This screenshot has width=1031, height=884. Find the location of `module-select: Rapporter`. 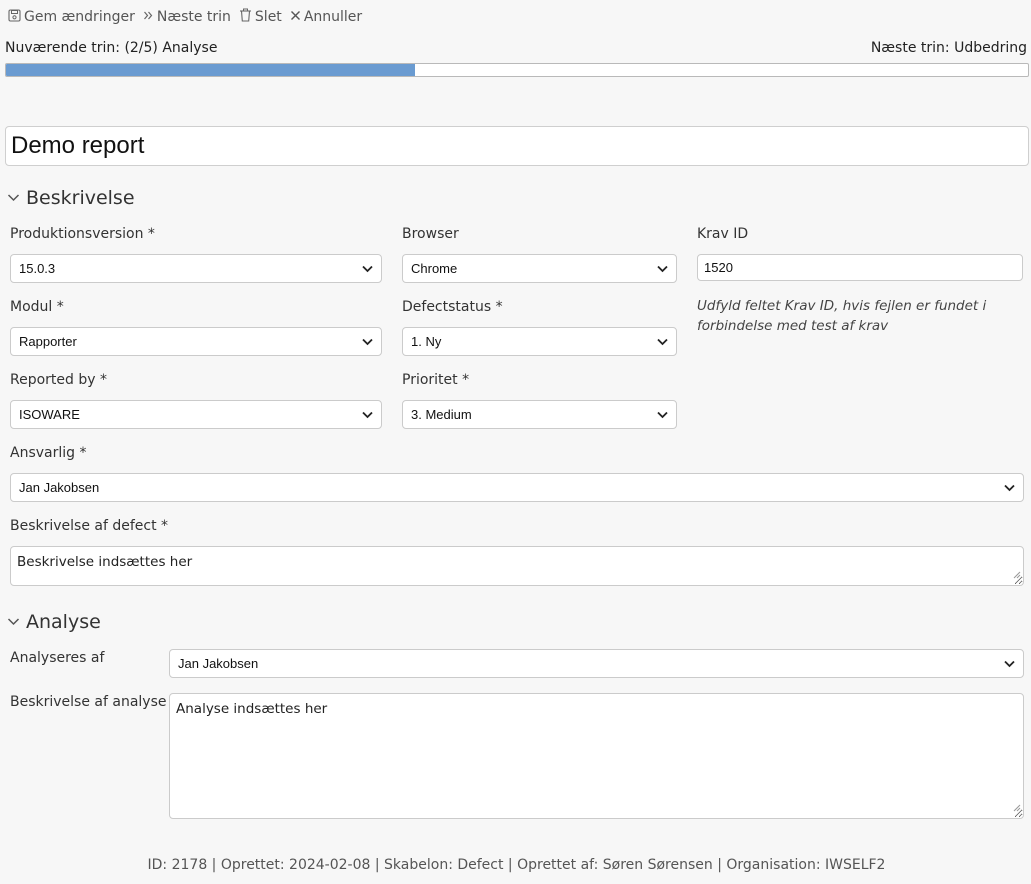

module-select: Rapporter is located at coordinates (196, 341).